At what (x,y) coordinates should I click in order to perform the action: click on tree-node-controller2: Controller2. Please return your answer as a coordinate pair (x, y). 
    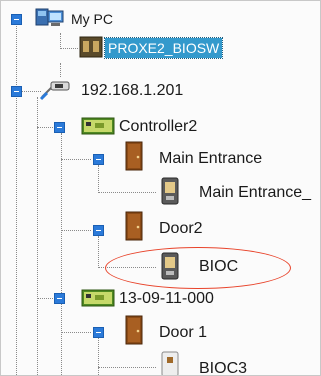
    Looking at the image, I should click on (158, 127).